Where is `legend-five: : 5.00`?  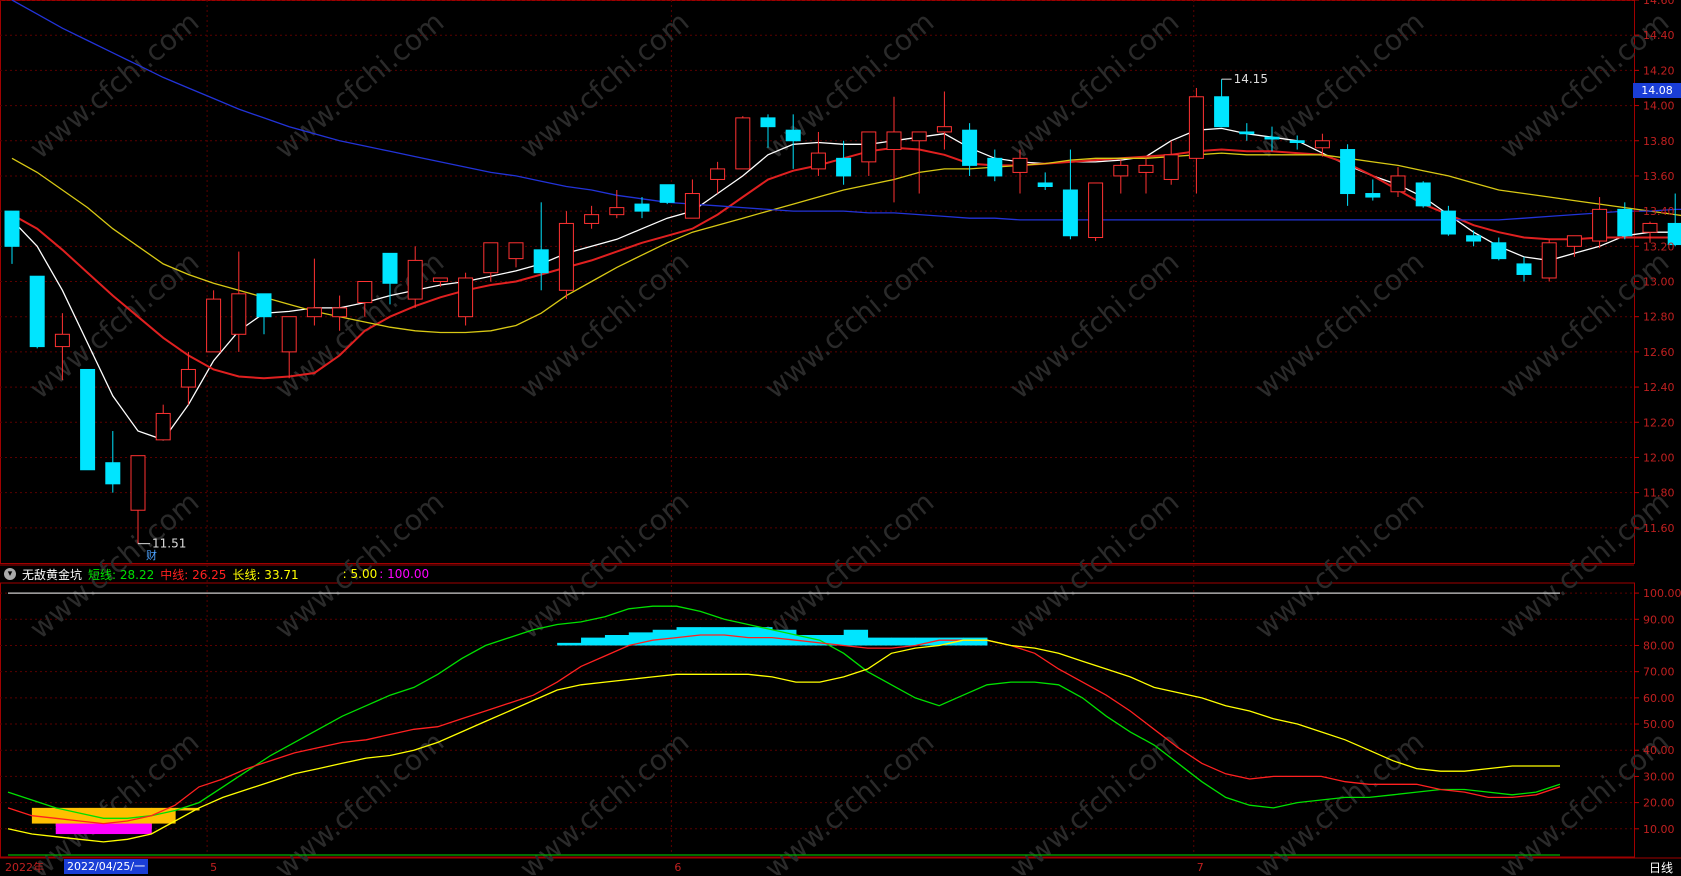 legend-five: : 5.00 is located at coordinates (360, 574).